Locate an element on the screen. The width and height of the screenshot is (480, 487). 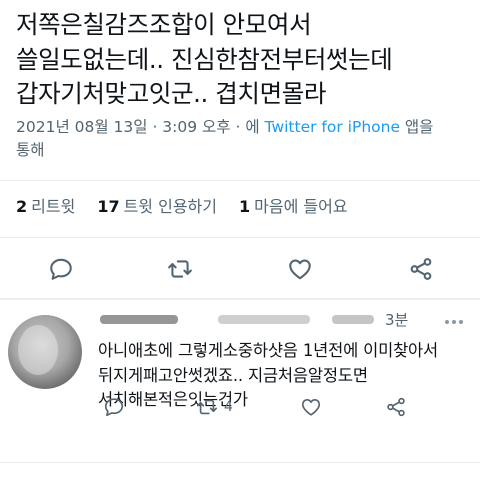
redacted-handle-end is located at coordinates (353, 319).